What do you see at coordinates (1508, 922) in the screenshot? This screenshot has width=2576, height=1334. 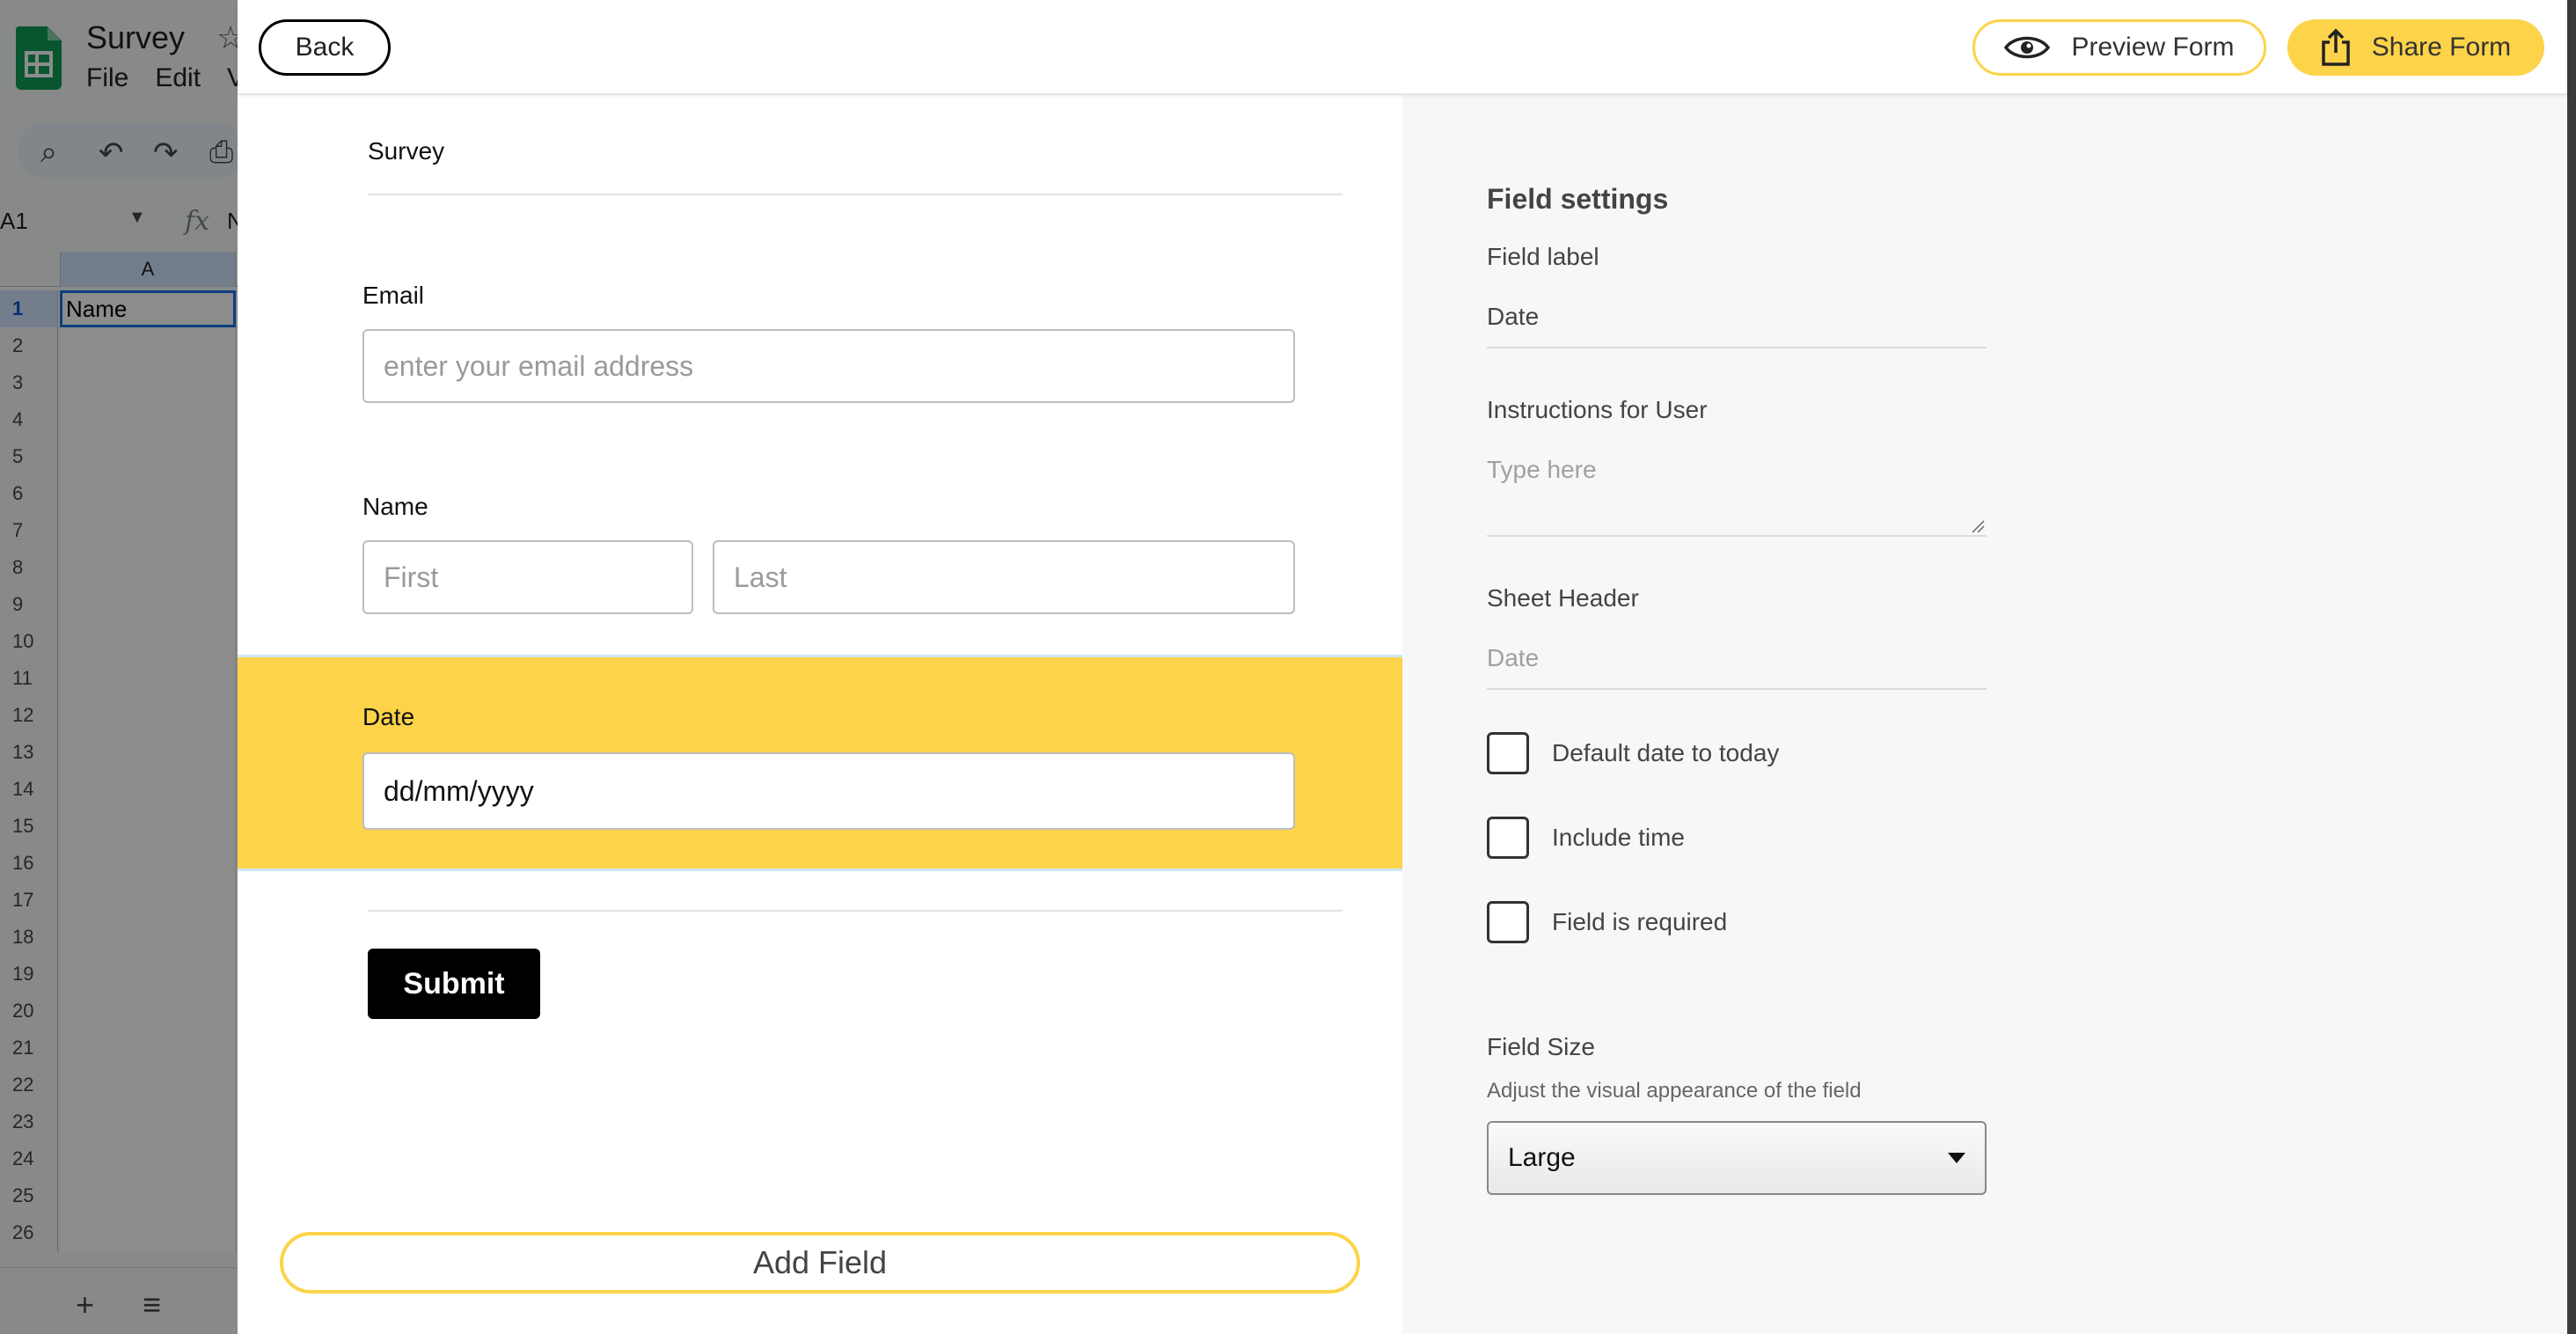 I see `field-required-checkbox` at bounding box center [1508, 922].